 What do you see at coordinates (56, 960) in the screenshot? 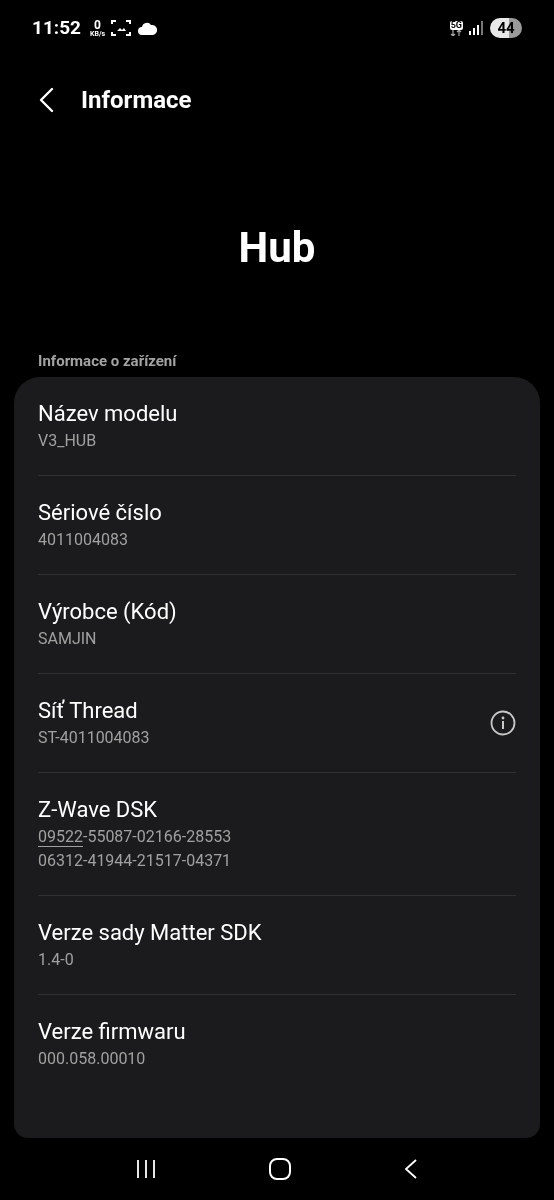
I see `row-value: 1.4-0` at bounding box center [56, 960].